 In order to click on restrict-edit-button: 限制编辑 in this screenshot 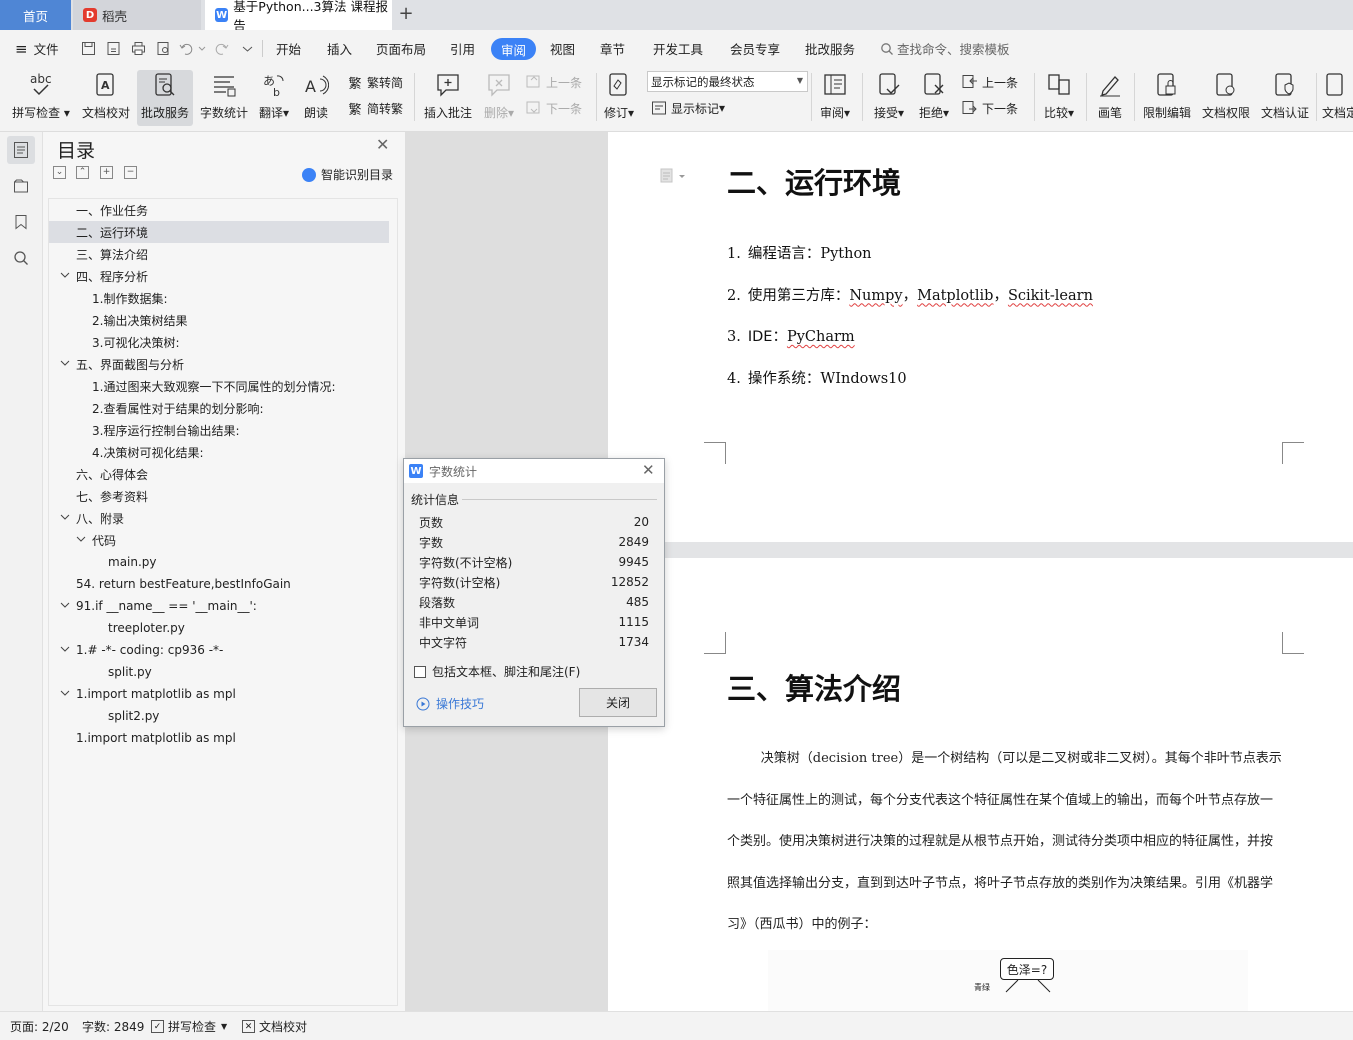, I will do `click(1167, 98)`.